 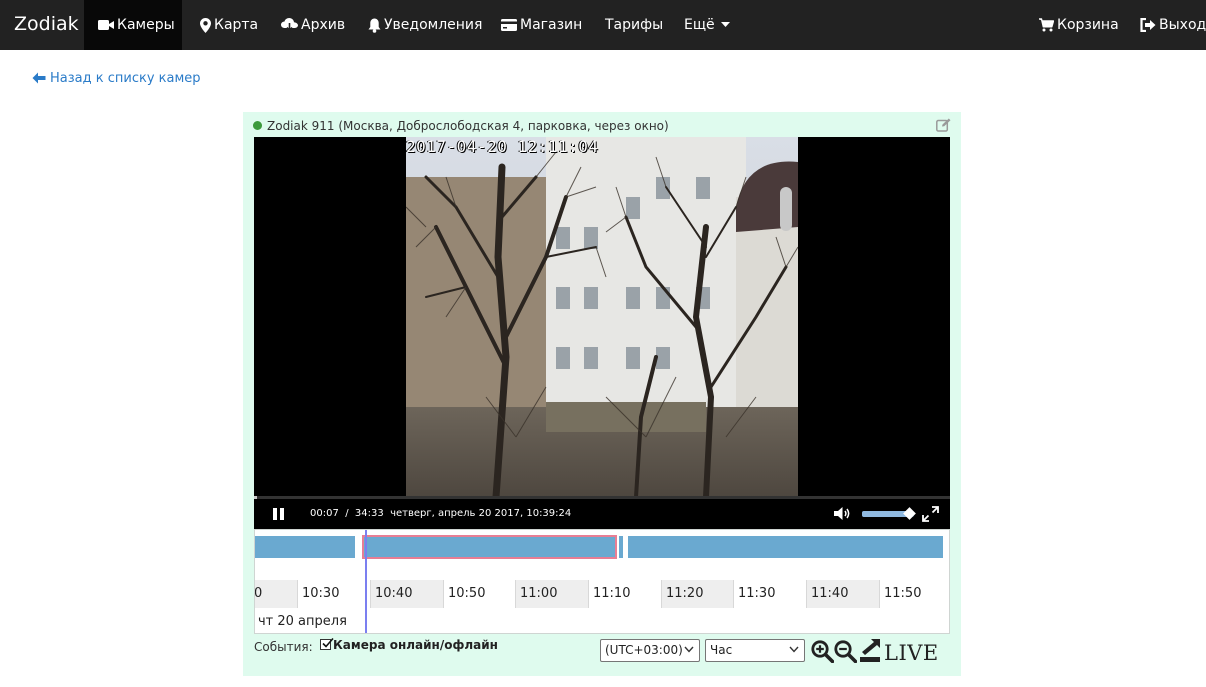 I want to click on volume-slider-knob, so click(x=909, y=513).